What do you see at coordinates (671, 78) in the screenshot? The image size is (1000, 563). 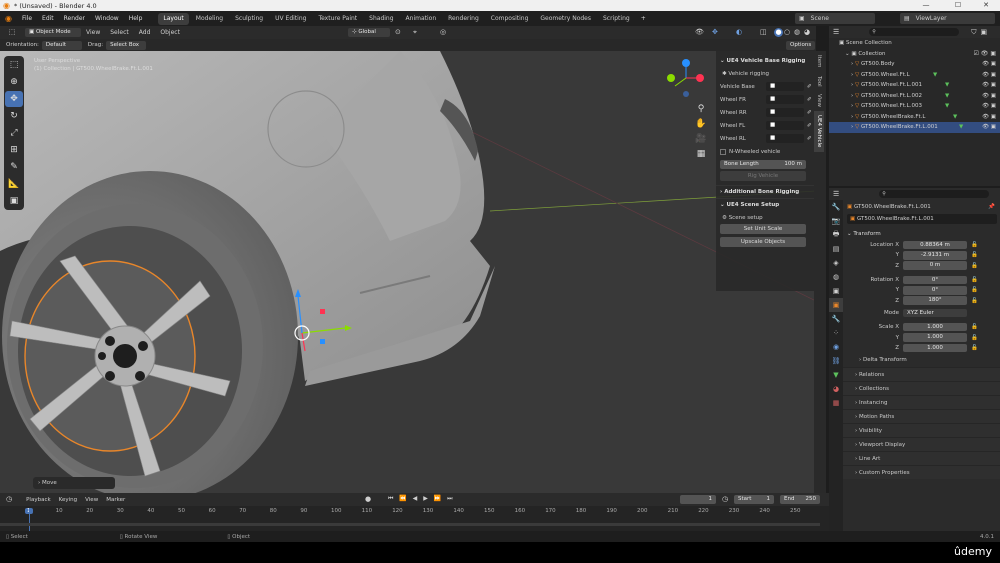 I see `nav-y-ball` at bounding box center [671, 78].